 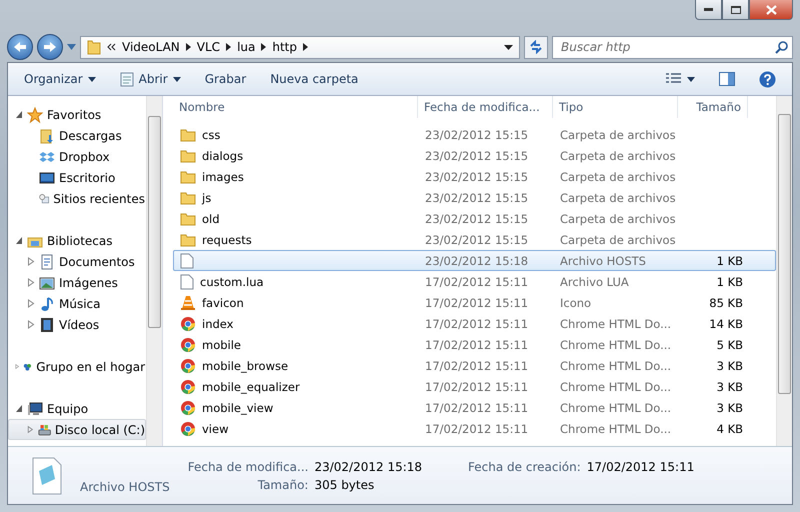 I want to click on toolbar-button: Grabar, so click(x=225, y=79).